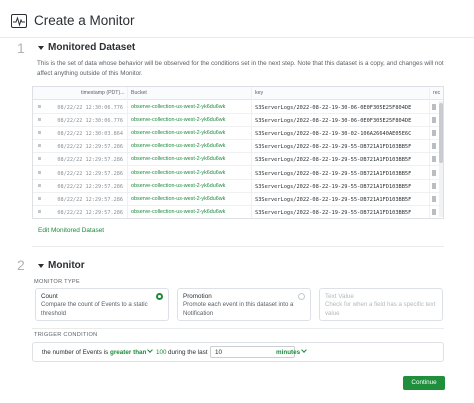 The width and height of the screenshot is (474, 403). What do you see at coordinates (259, 93) in the screenshot?
I see `column-header-key: key` at bounding box center [259, 93].